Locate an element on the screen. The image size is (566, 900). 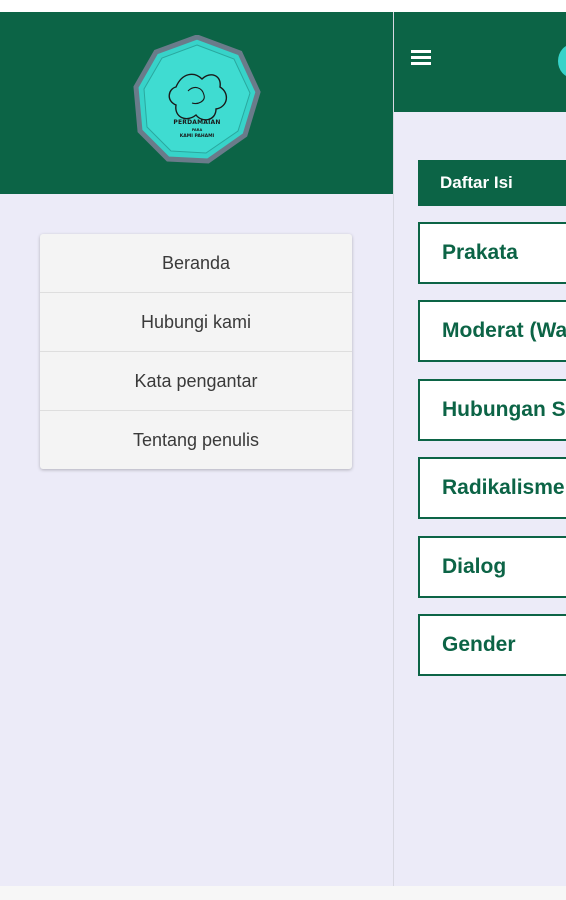
toc-item-gender: Gender is located at coordinates (492, 645).